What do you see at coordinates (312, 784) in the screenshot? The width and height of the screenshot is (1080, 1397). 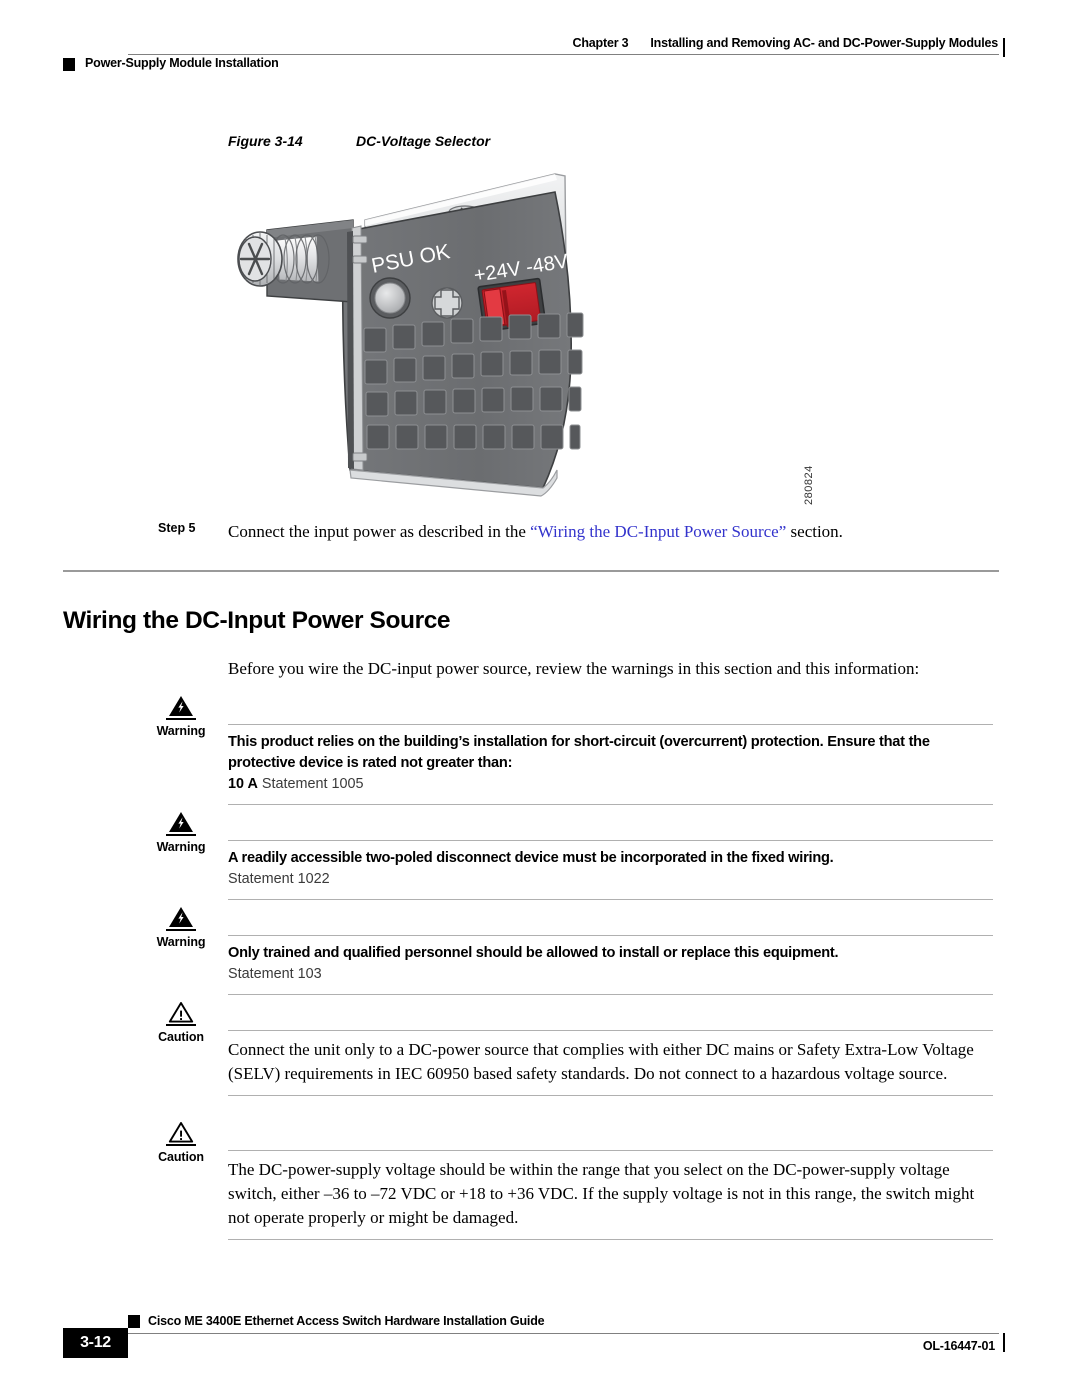 I see `admonition-statement-number: Statement 1005` at bounding box center [312, 784].